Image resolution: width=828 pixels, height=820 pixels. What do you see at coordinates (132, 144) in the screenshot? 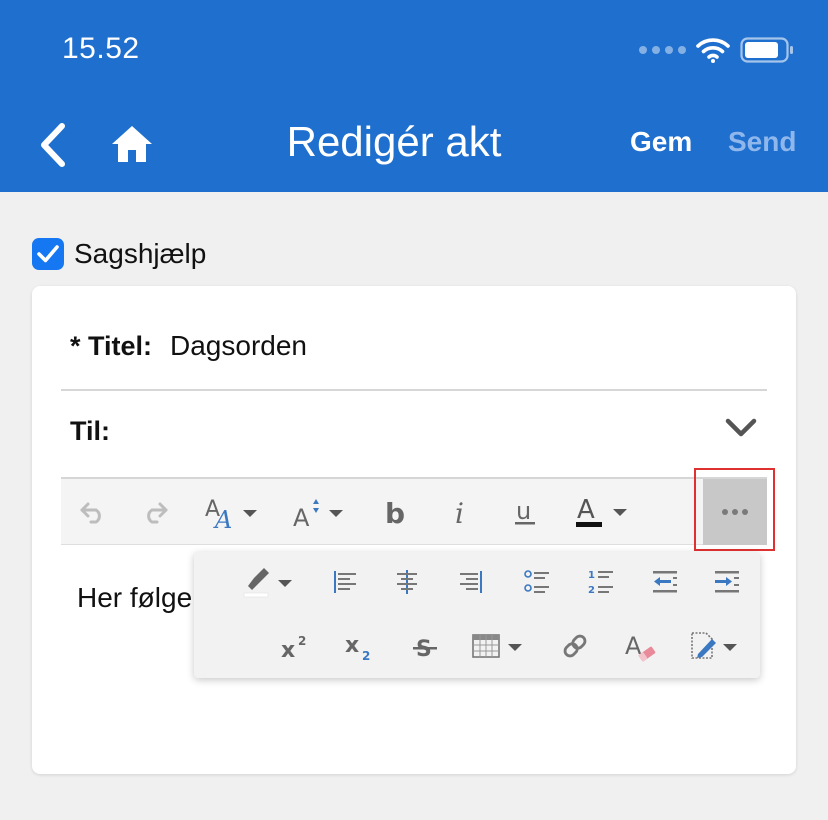
I see `home-icon` at bounding box center [132, 144].